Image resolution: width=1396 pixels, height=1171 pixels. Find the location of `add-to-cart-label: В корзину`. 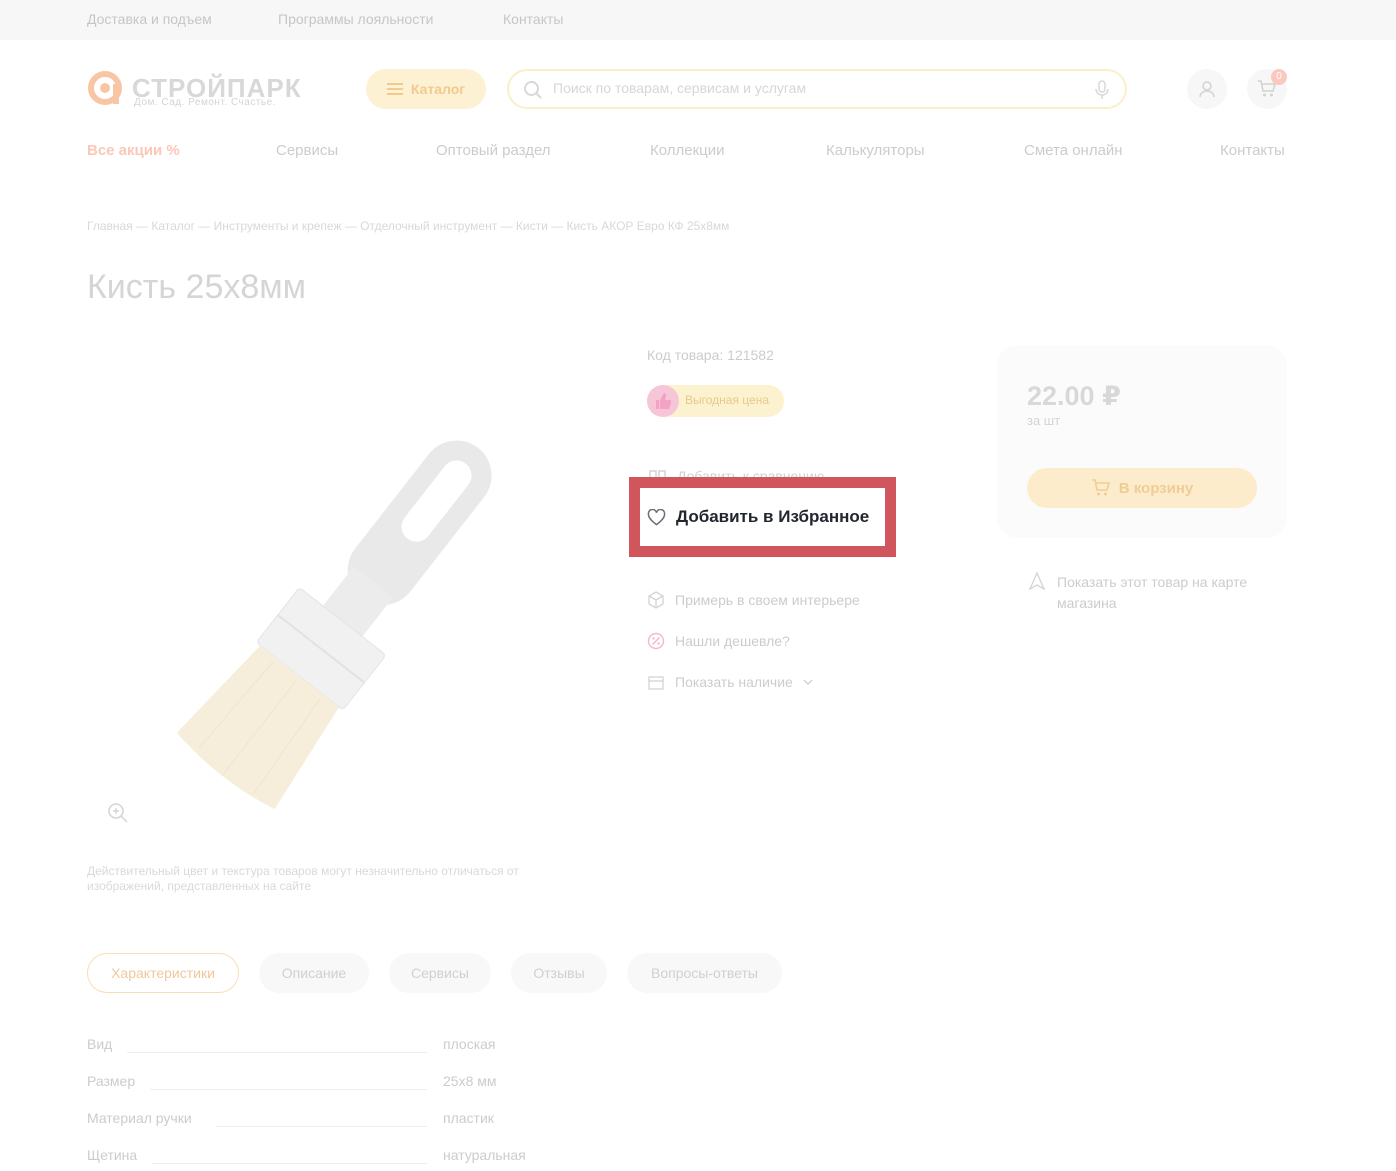

add-to-cart-label: В корзину is located at coordinates (1156, 488).